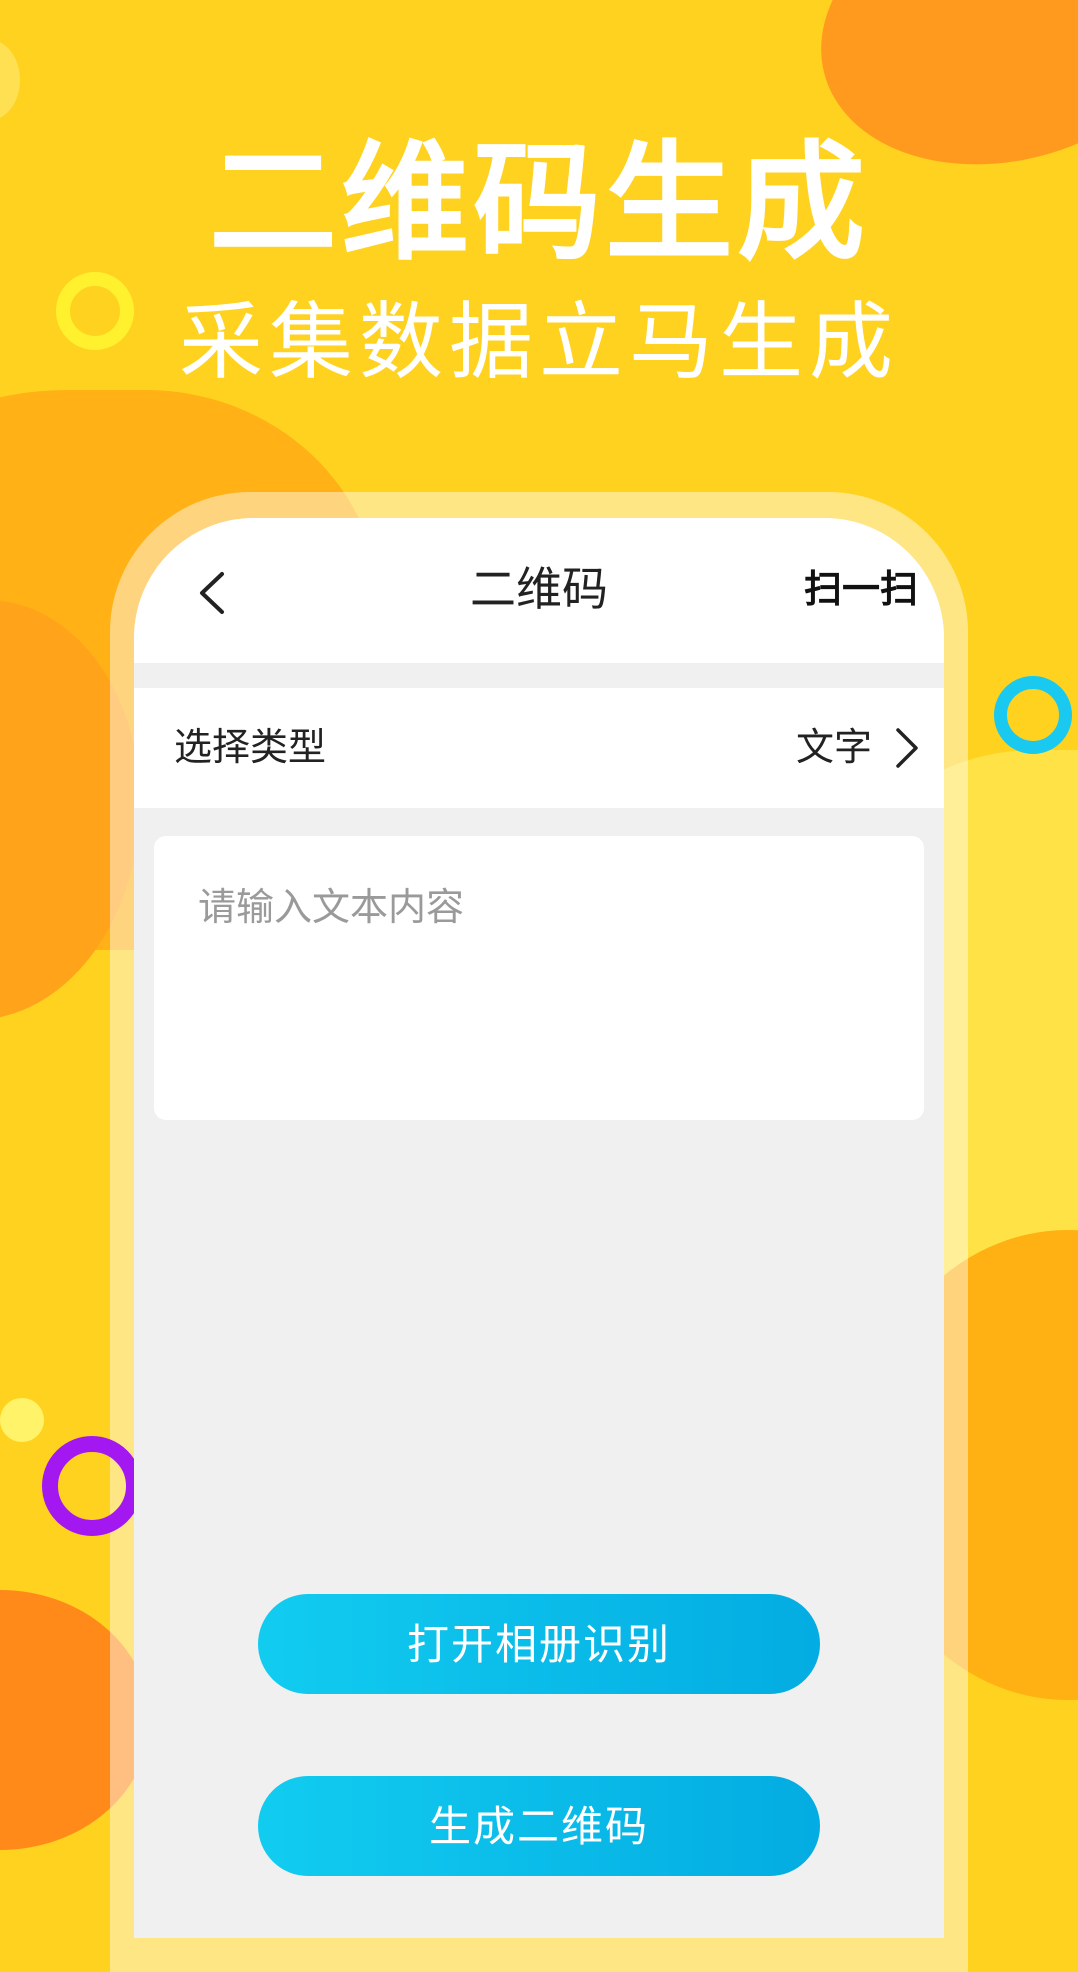  What do you see at coordinates (833, 747) in the screenshot?
I see `selected-type-value: 文字` at bounding box center [833, 747].